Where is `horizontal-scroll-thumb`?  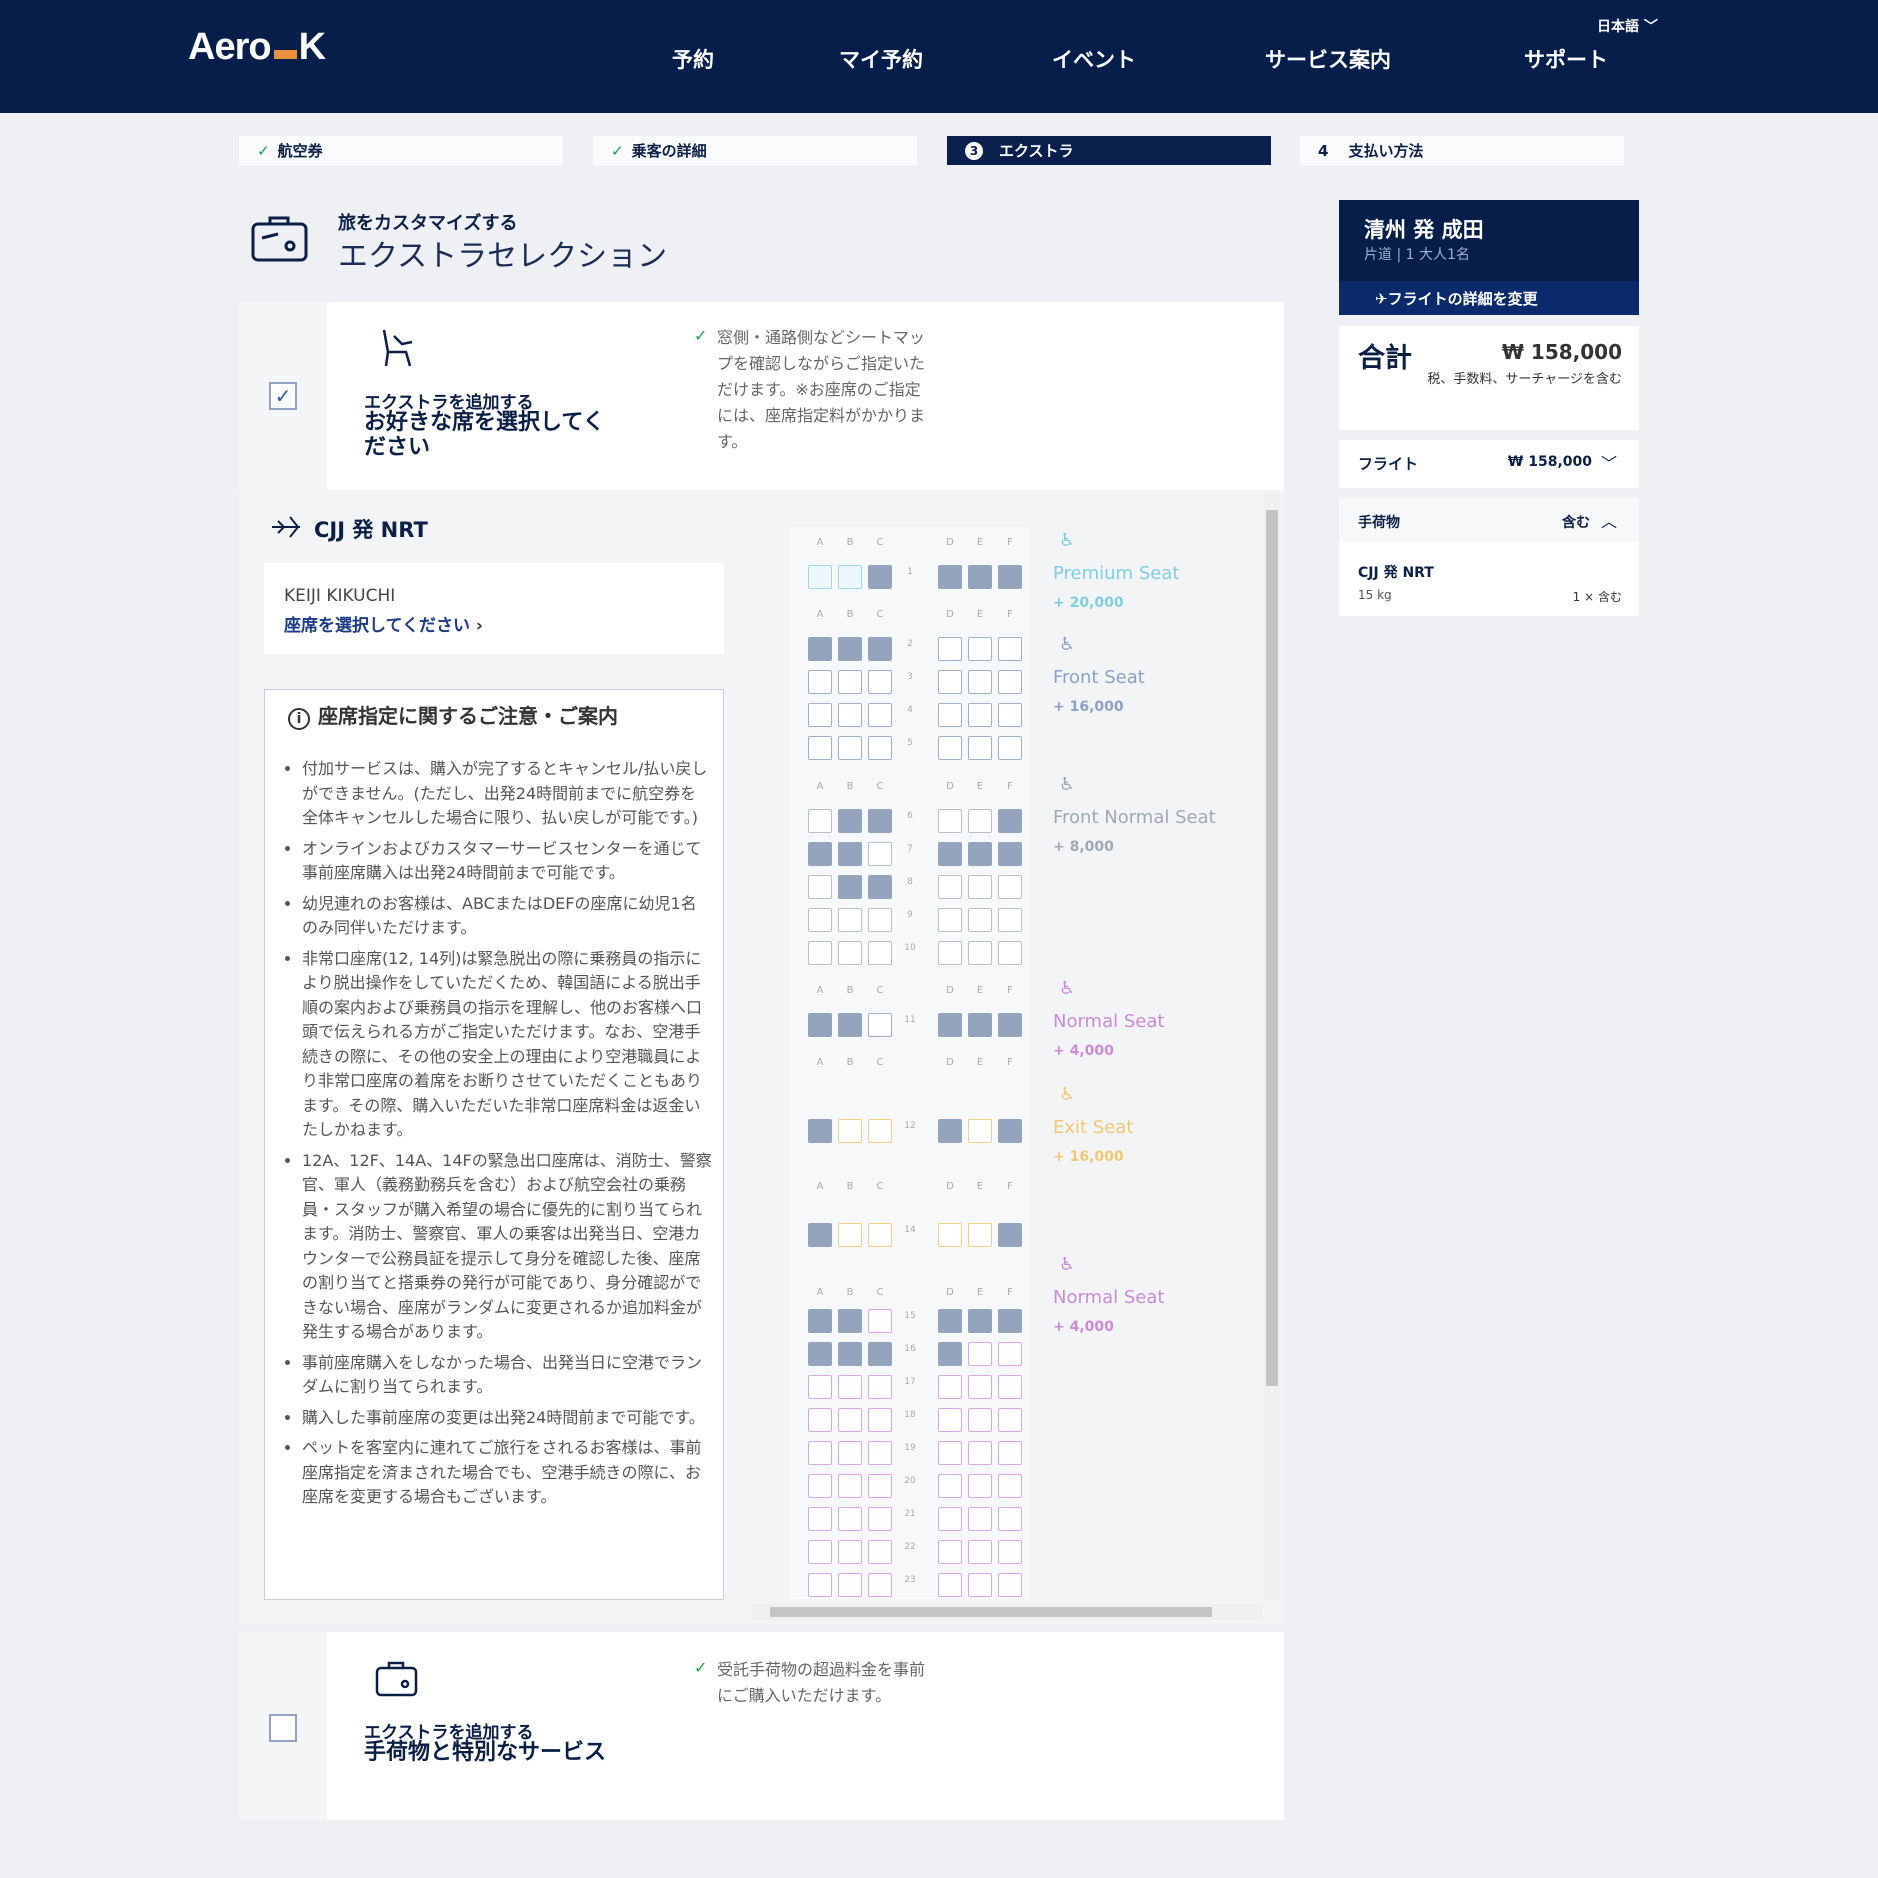 horizontal-scroll-thumb is located at coordinates (991, 1612).